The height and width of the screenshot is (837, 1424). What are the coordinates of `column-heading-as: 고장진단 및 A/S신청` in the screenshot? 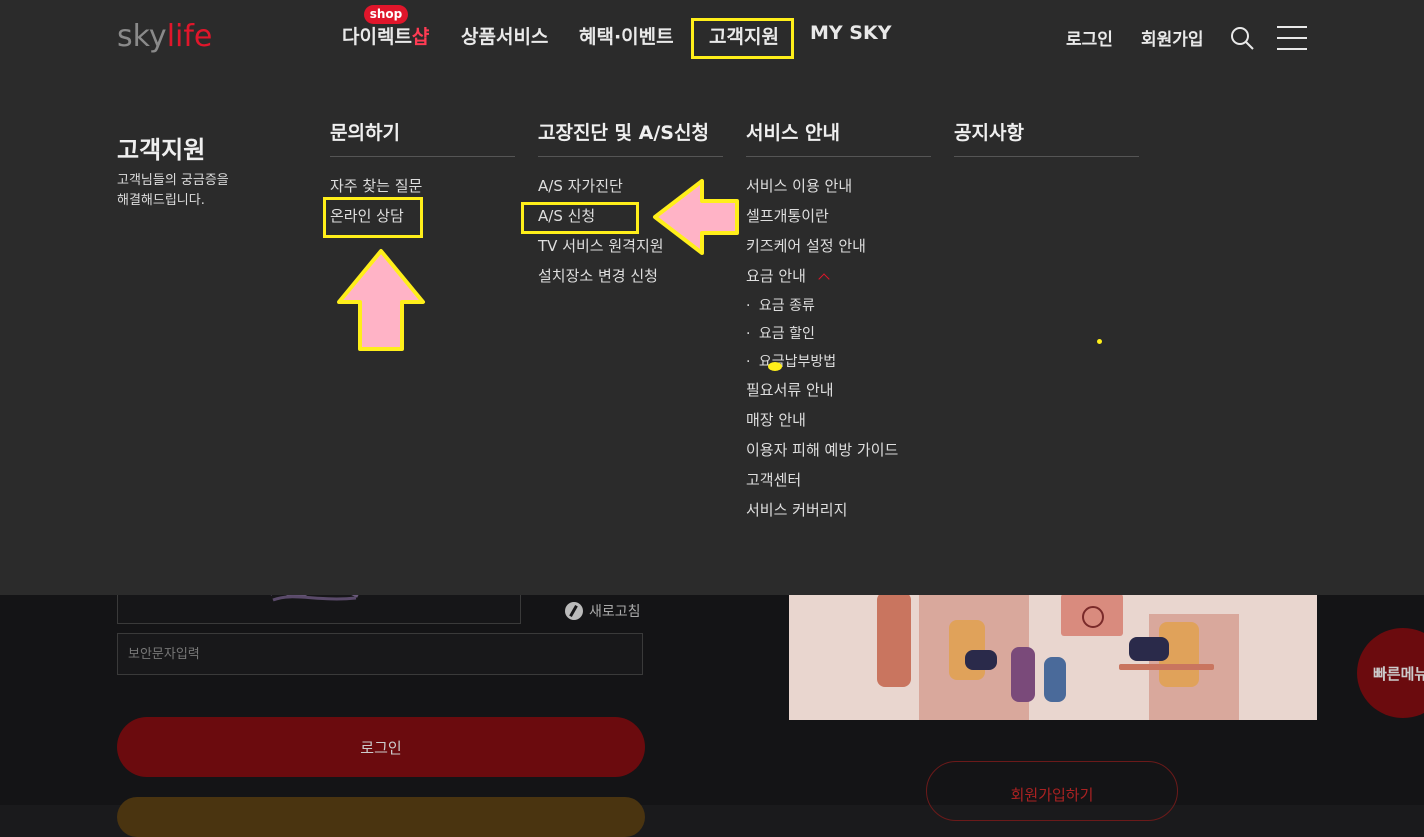 It's located at (630, 137).